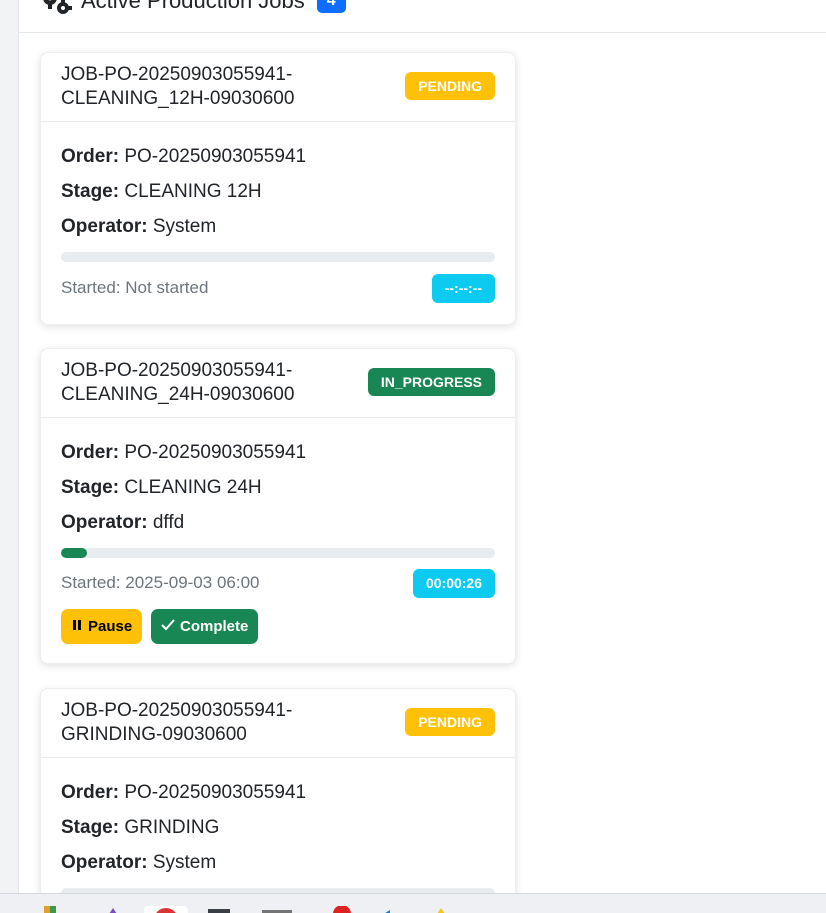 The image size is (826, 913). Describe the element at coordinates (453, 583) in the screenshot. I see `elapsed-timer: 00:00:26` at that location.